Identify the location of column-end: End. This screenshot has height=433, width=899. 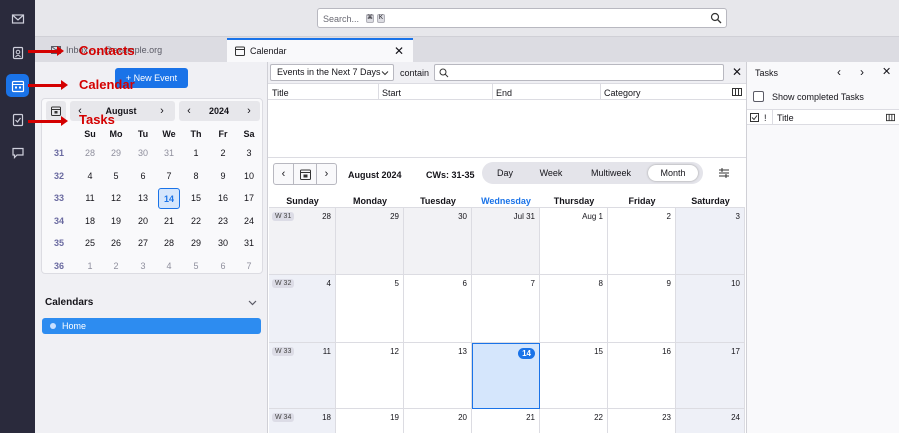
(504, 93).